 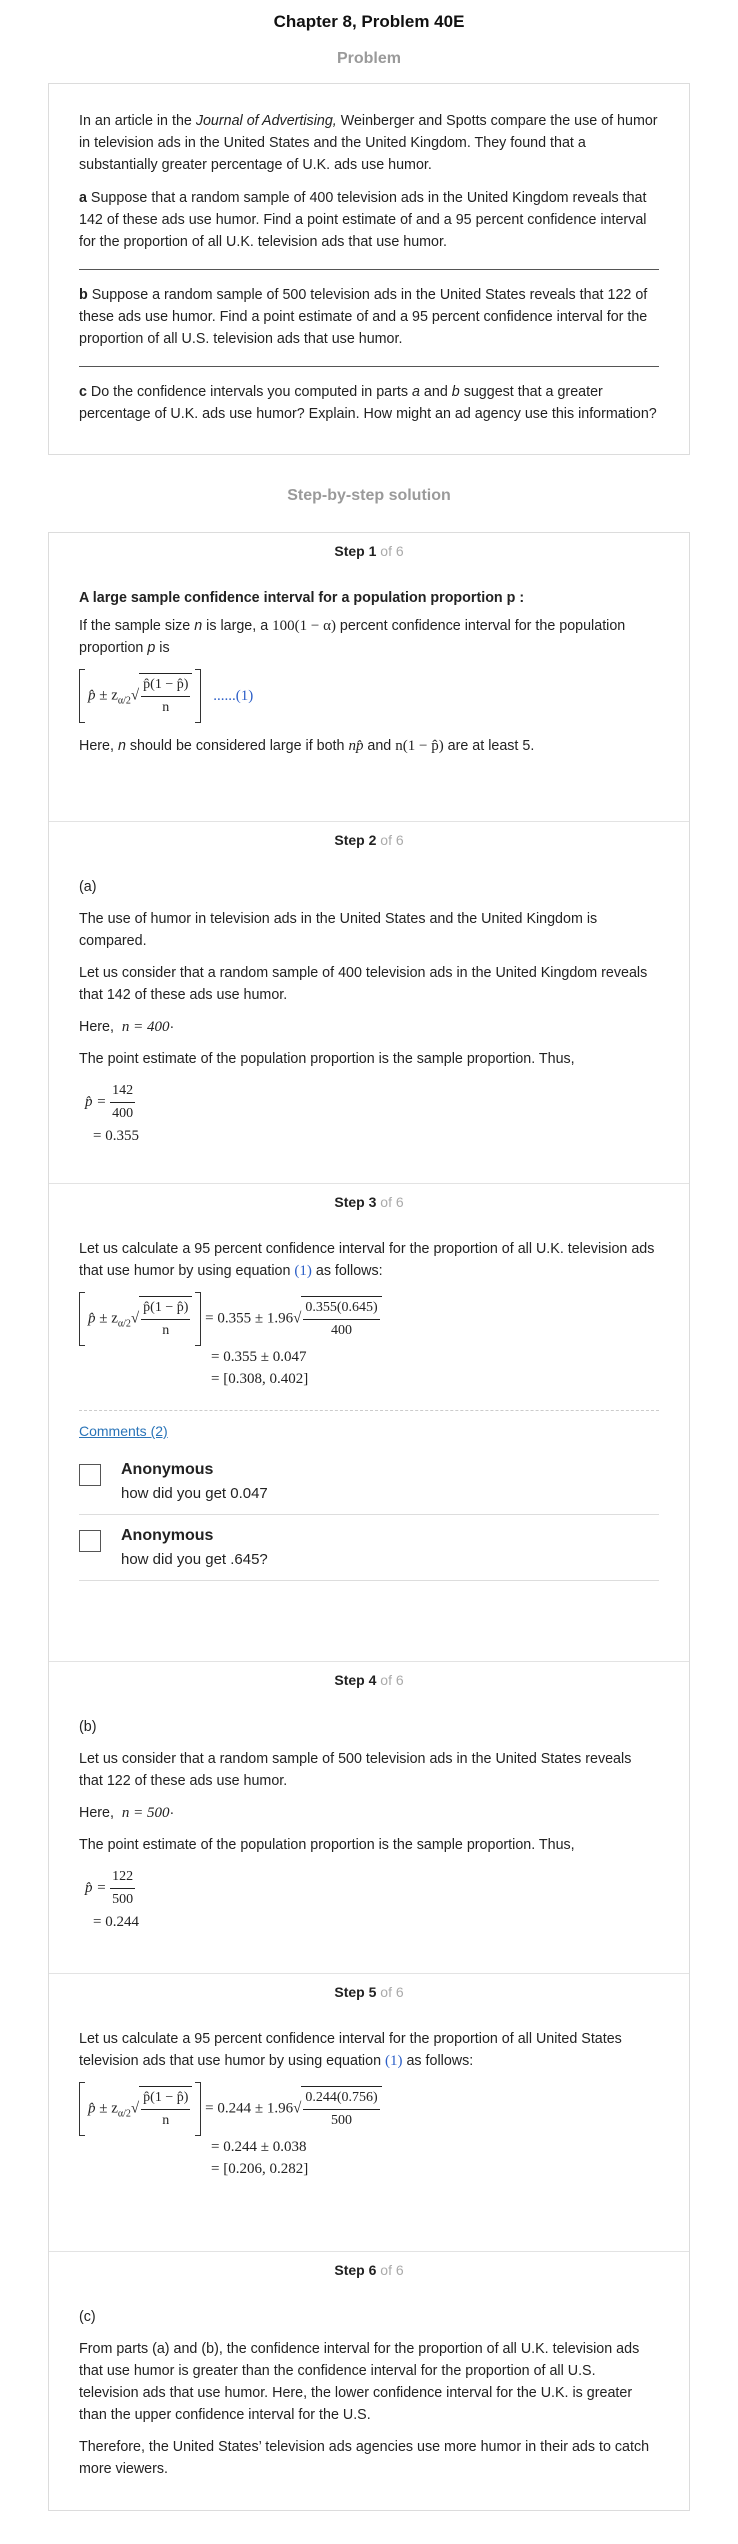 What do you see at coordinates (83, 295) in the screenshot?
I see `part-b-label: b` at bounding box center [83, 295].